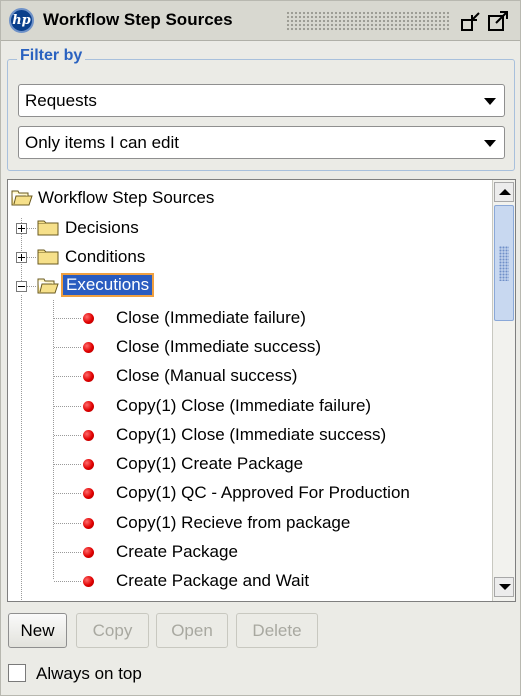 This screenshot has height=696, width=521. I want to click on request-type-value: Requests, so click(61, 100).